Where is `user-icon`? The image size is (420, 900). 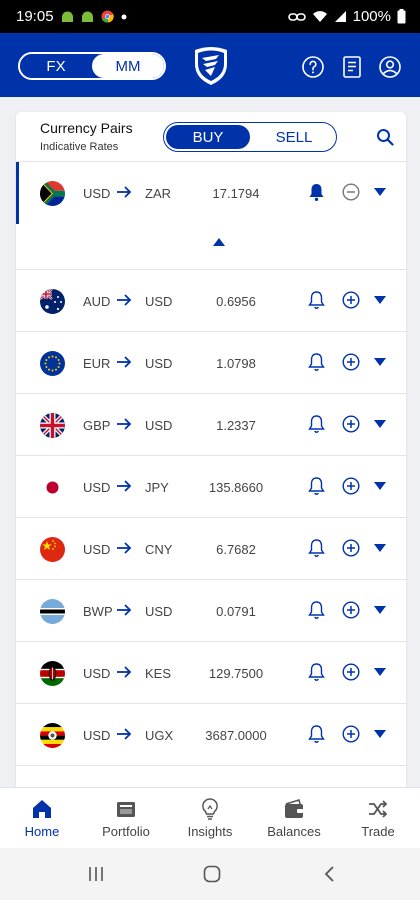 user-icon is located at coordinates (390, 67).